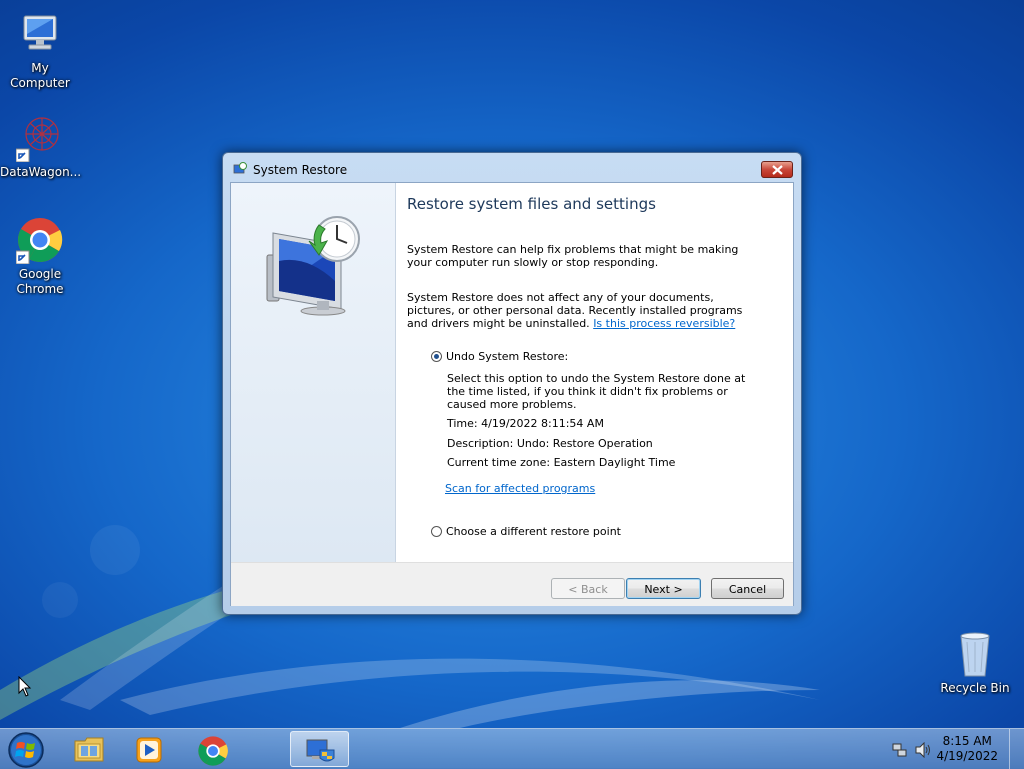 This screenshot has width=1024, height=769. Describe the element at coordinates (512, 168) in the screenshot. I see `title-bar: System Restore` at that location.